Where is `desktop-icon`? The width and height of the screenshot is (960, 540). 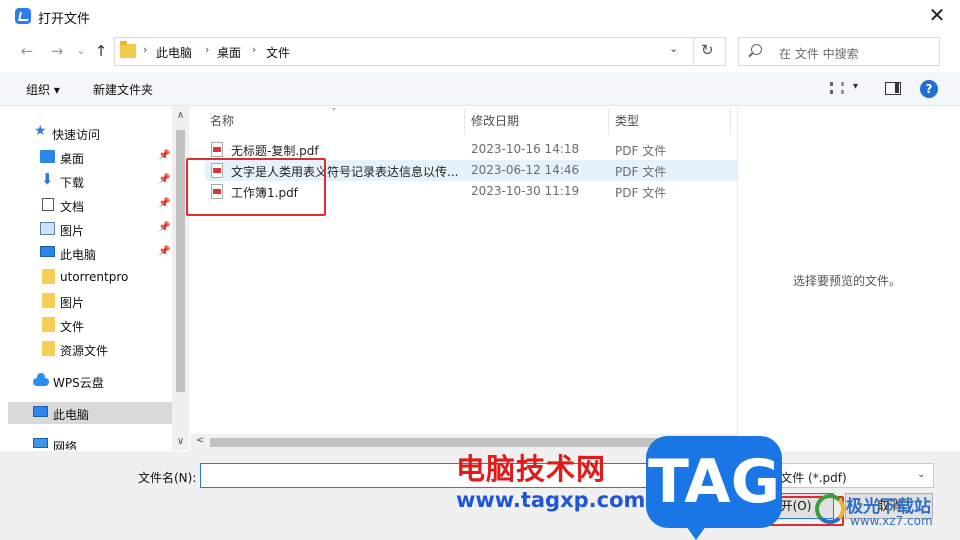
desktop-icon is located at coordinates (47, 156).